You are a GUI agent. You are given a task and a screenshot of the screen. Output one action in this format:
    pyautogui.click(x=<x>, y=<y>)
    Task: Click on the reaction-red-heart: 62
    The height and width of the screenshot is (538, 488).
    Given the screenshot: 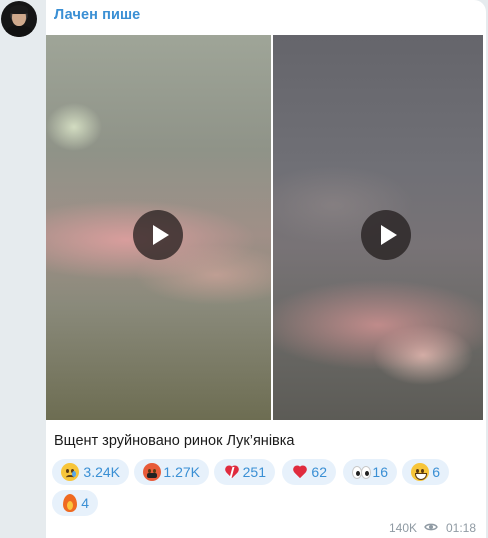 What is the action you would take?
    pyautogui.click(x=309, y=472)
    